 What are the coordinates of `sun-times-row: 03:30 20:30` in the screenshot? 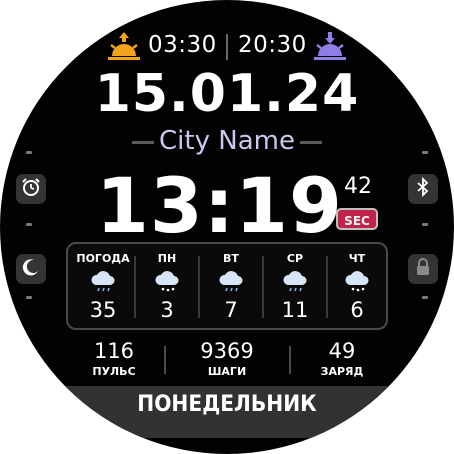 It's located at (227, 47).